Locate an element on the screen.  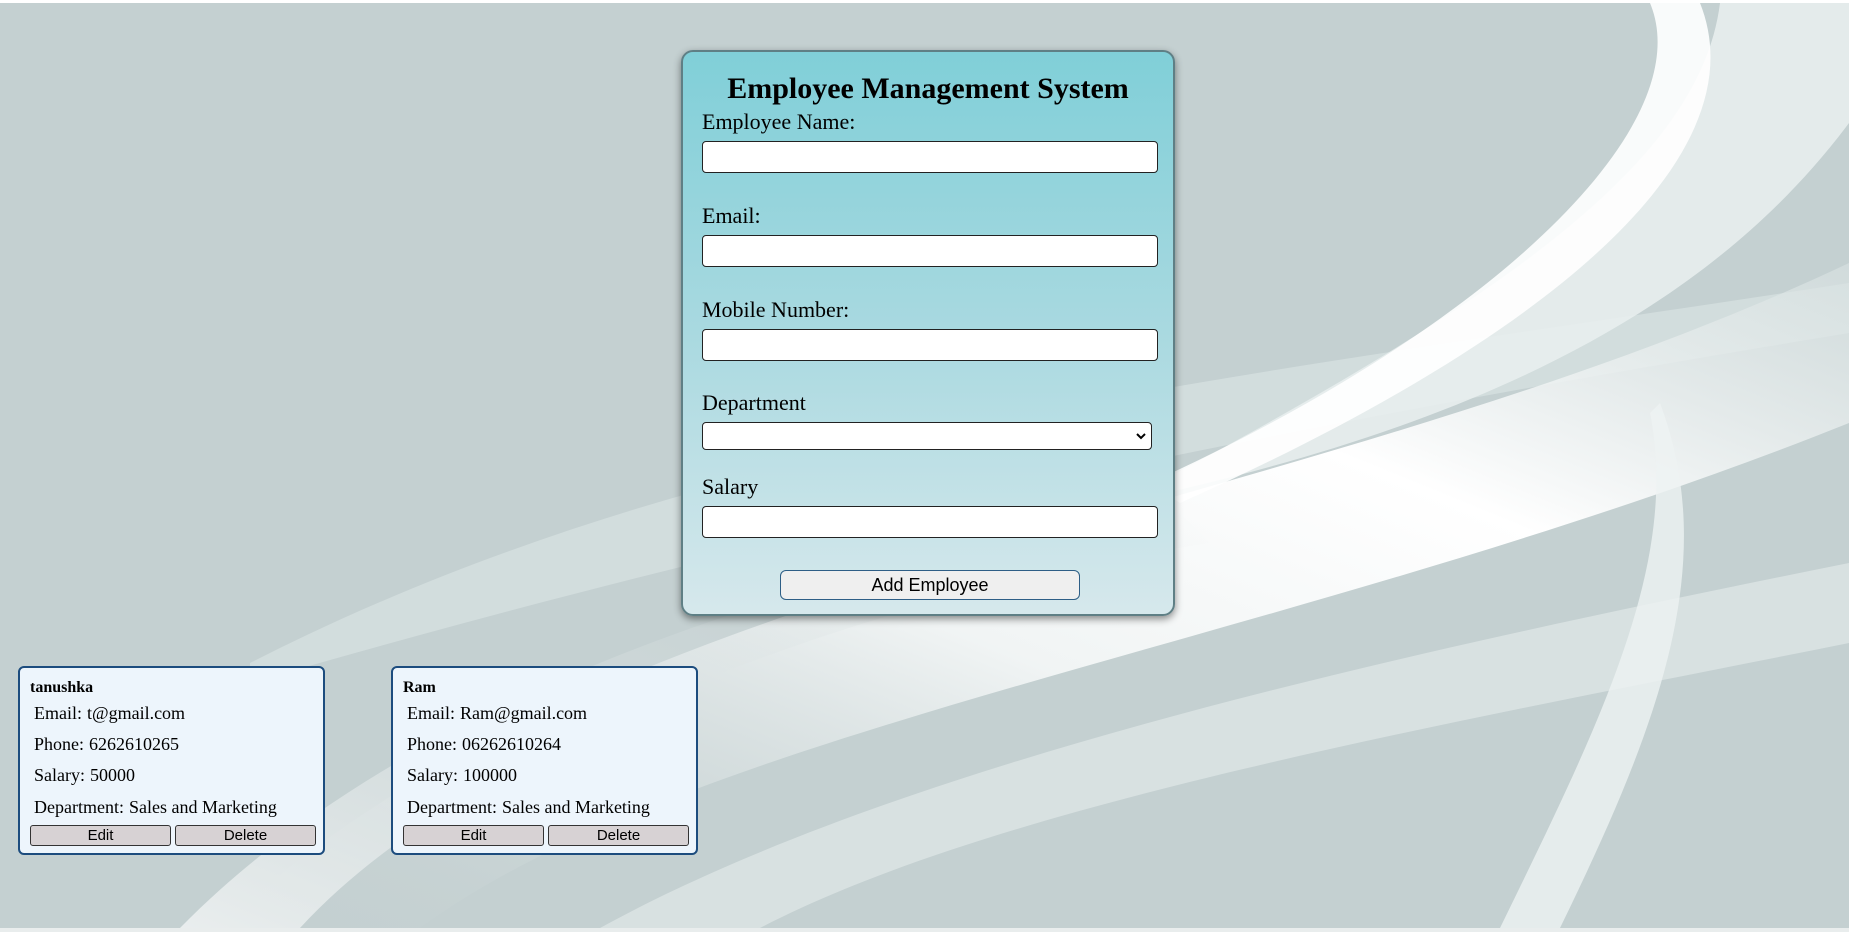
bottom-border is located at coordinates (924, 930).